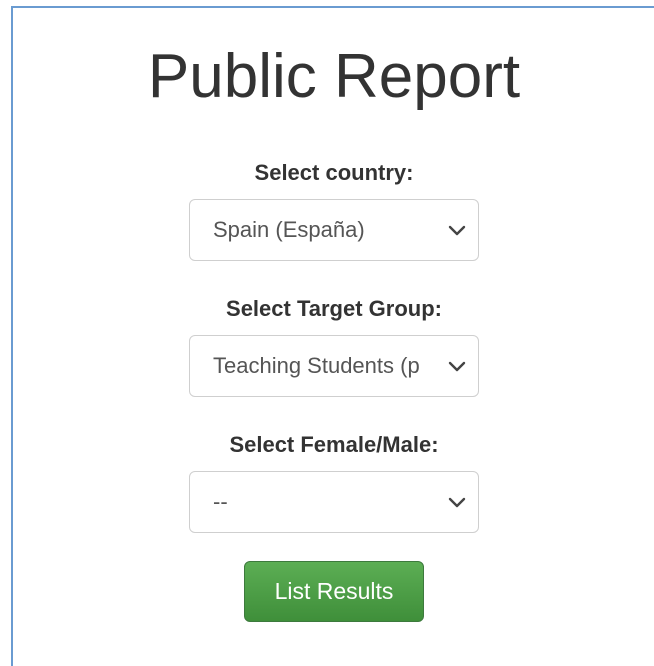 This screenshot has width=654, height=666. I want to click on country-label: Select country:, so click(334, 172).